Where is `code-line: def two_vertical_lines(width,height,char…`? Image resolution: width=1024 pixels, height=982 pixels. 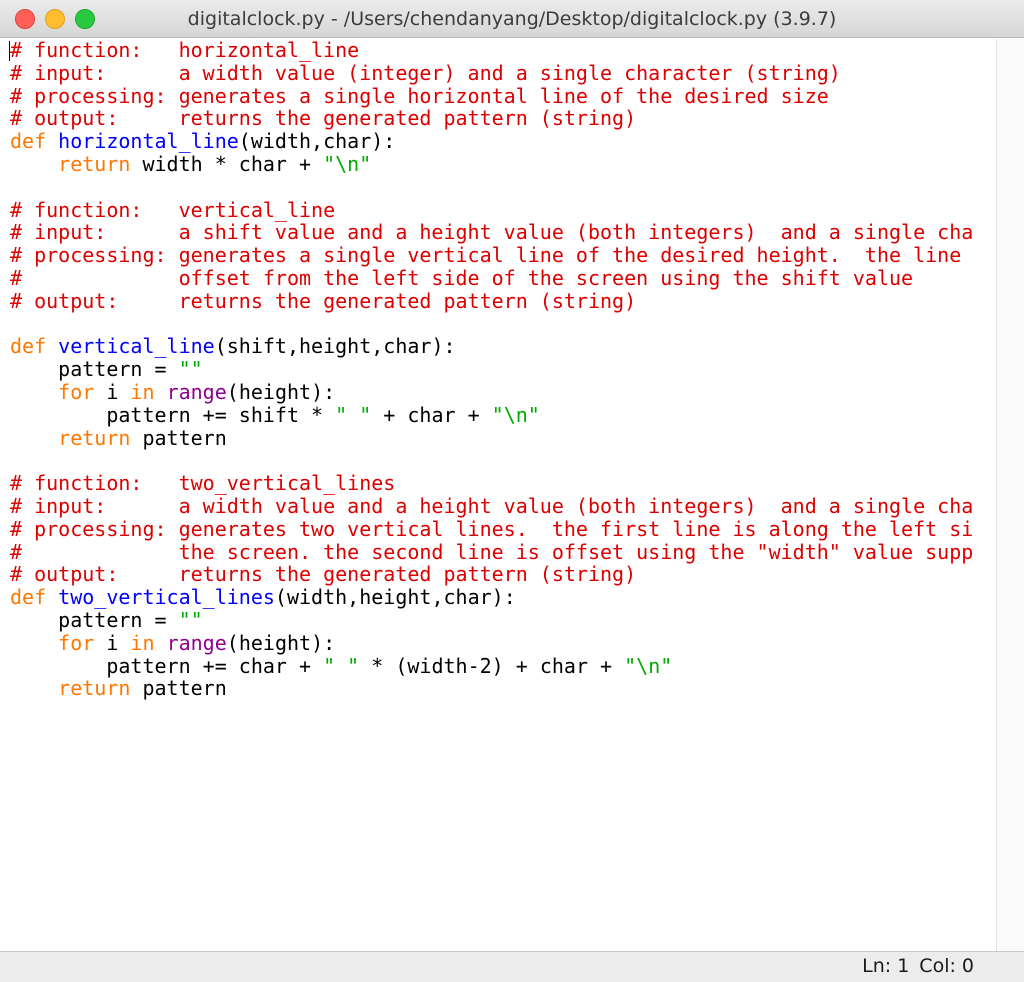
code-line: def two_vertical_lines(width,height,char… is located at coordinates (491, 597).